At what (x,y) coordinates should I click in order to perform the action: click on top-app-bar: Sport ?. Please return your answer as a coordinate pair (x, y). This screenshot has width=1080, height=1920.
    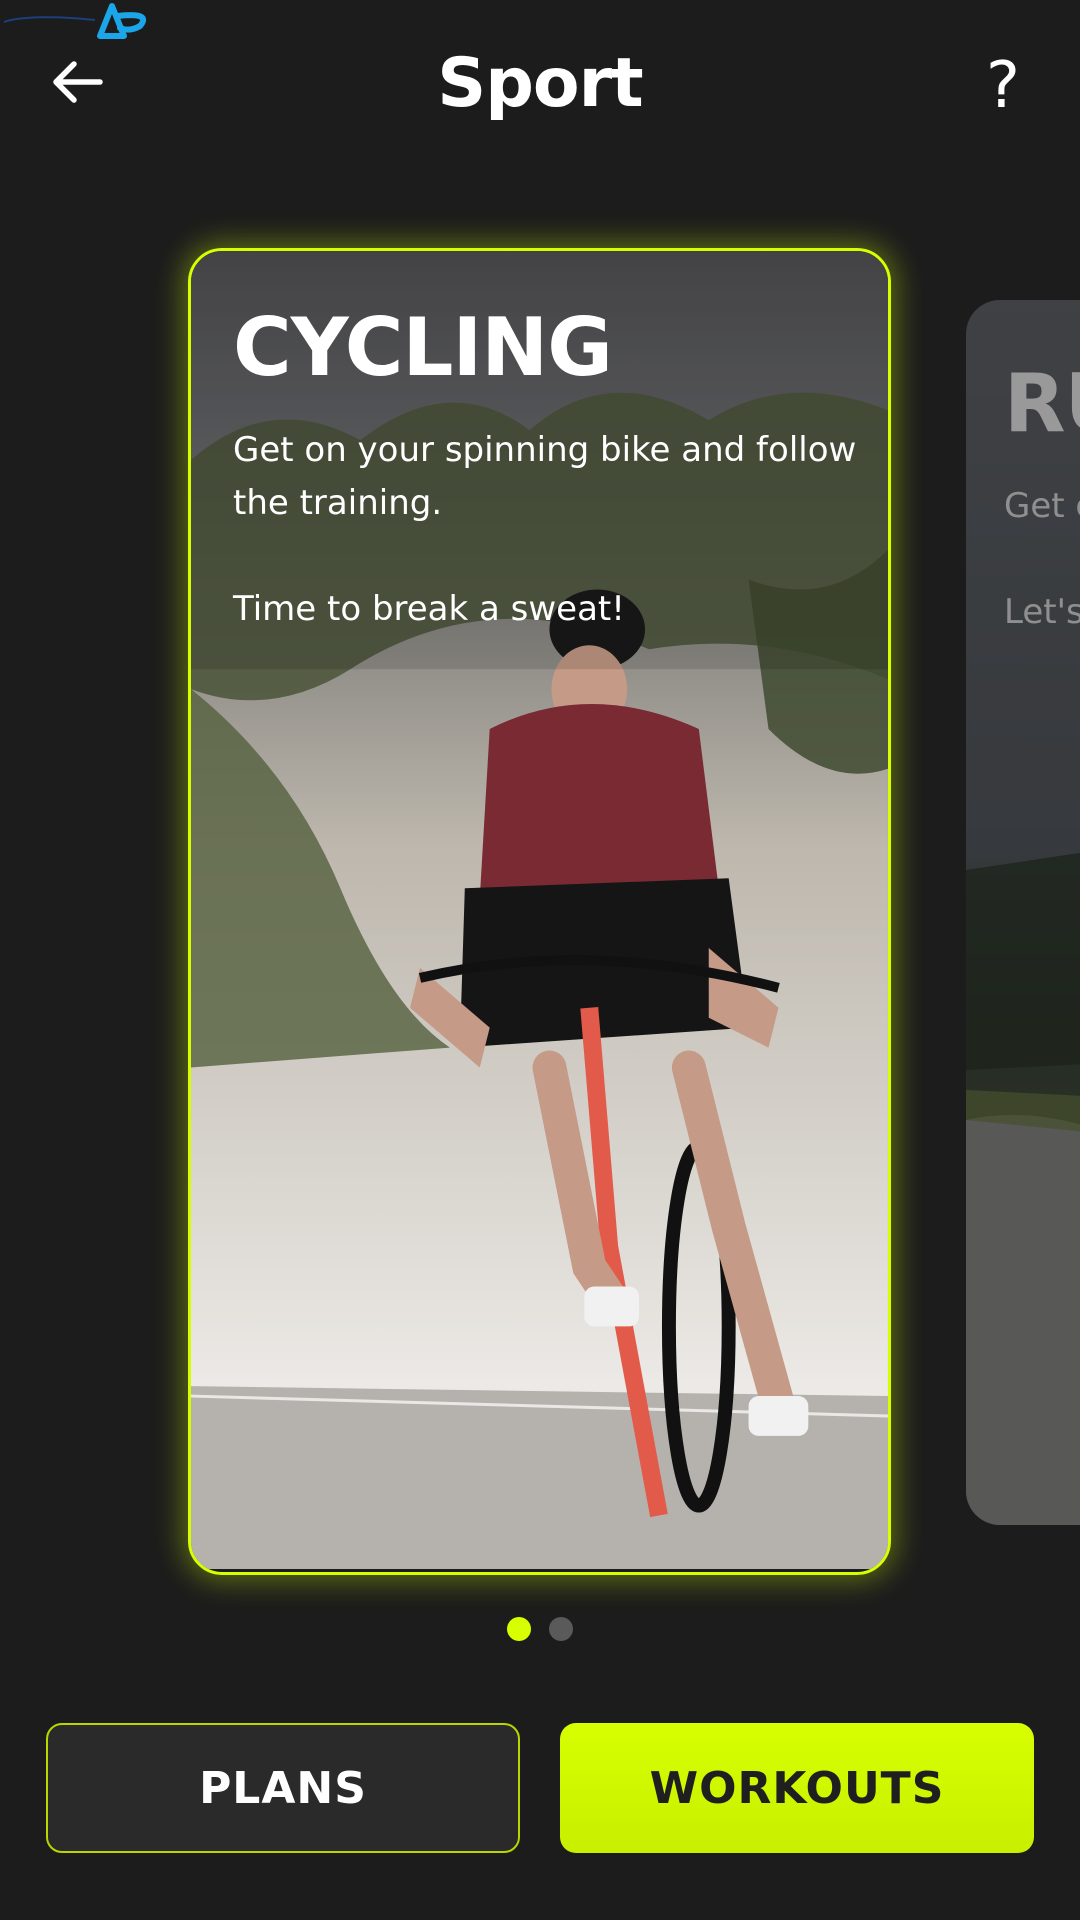
    Looking at the image, I should click on (540, 85).